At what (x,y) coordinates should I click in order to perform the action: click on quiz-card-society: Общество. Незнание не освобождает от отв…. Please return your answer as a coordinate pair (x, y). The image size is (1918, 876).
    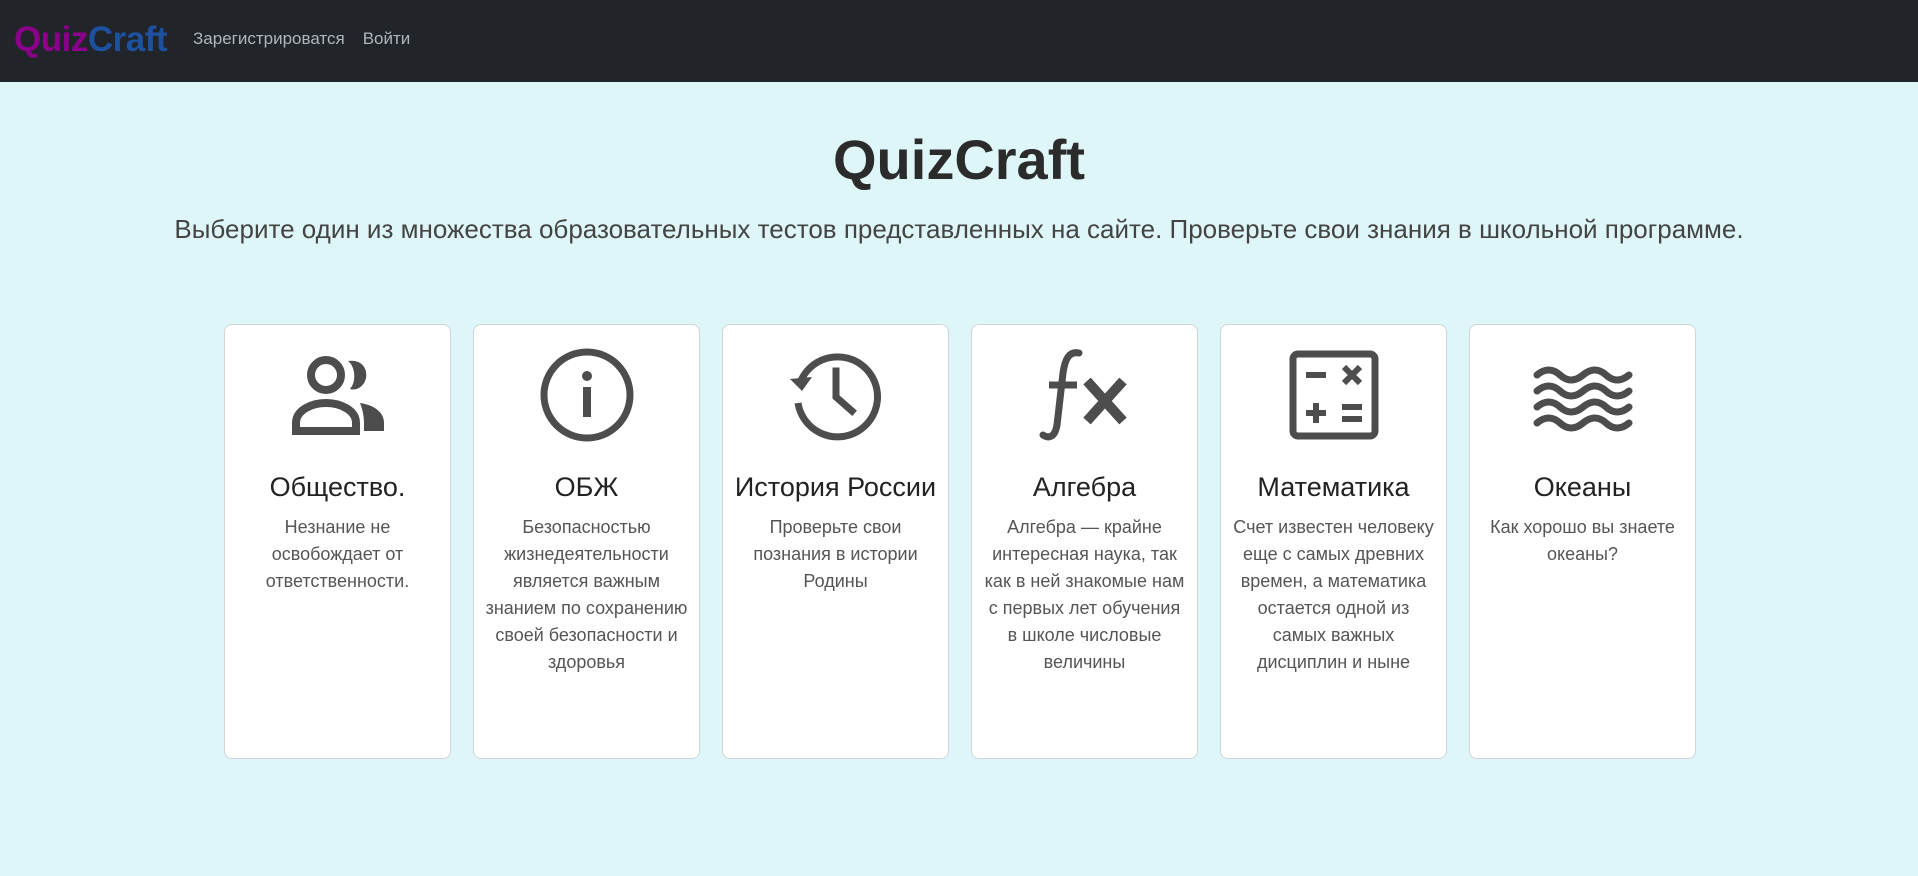
    Looking at the image, I should click on (337, 541).